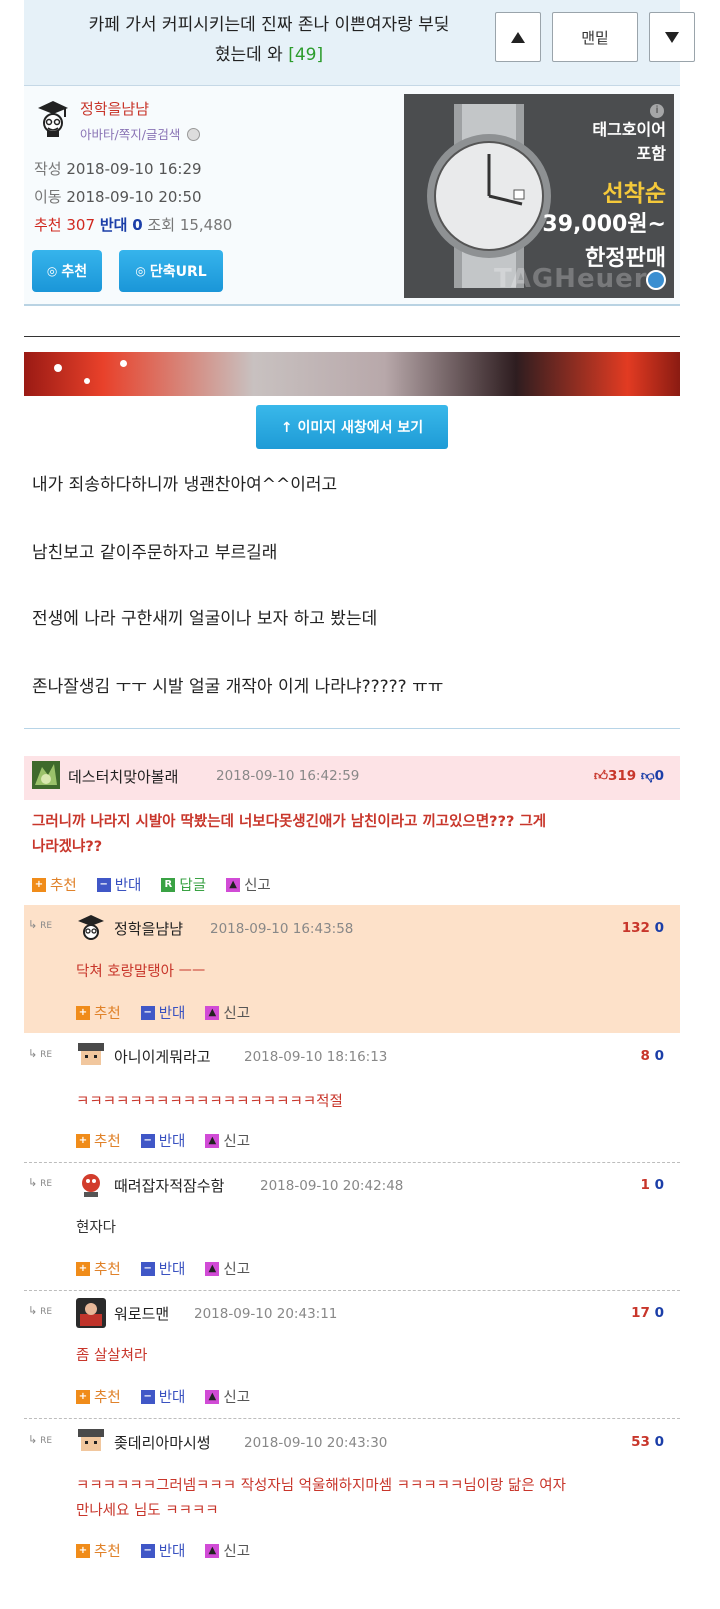  Describe the element at coordinates (67, 271) in the screenshot. I see `recommend-button: ◎ 추천` at that location.